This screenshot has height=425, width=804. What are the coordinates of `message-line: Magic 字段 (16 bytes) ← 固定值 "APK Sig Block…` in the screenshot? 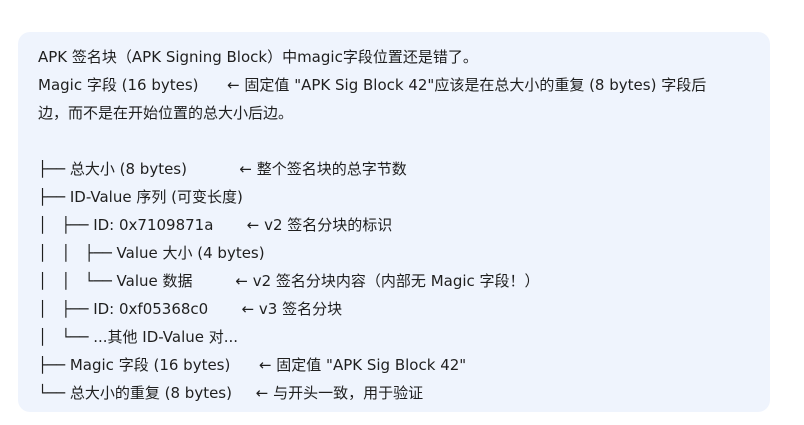 It's located at (372, 85).